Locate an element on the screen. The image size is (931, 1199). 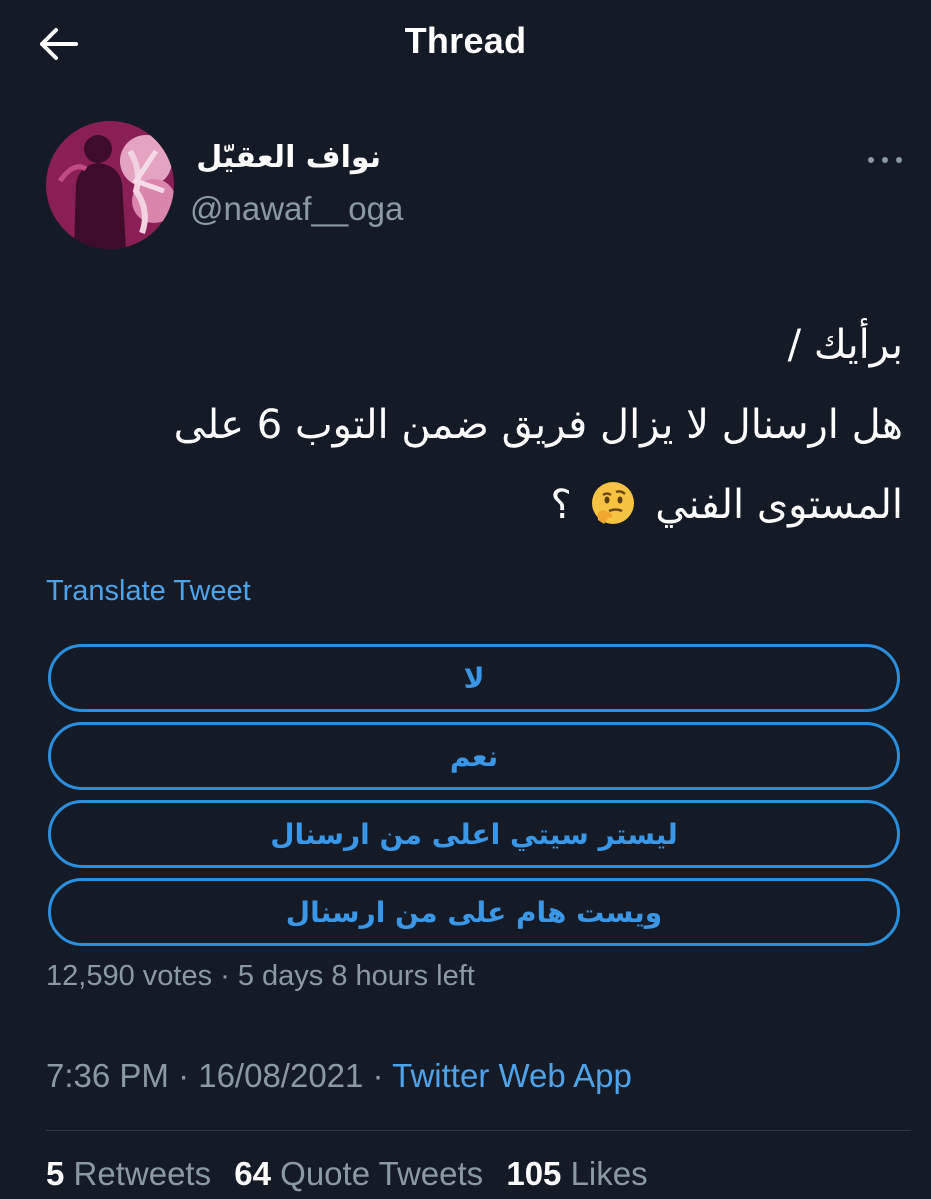
tweet-source-link: Twitter Web App is located at coordinates (512, 1075).